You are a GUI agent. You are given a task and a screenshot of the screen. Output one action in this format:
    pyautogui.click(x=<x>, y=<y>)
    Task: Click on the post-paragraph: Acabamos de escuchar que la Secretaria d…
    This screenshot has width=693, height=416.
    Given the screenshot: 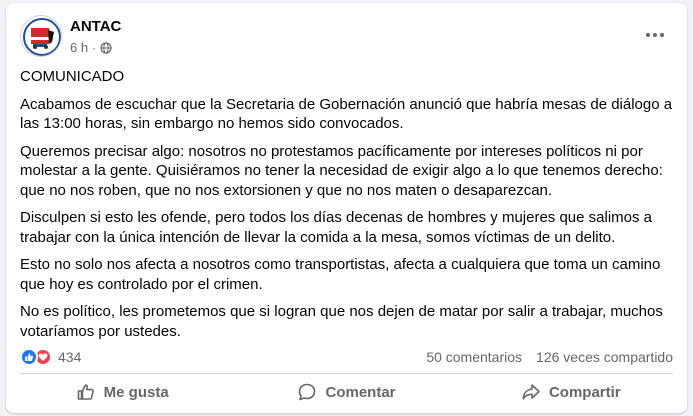 What is the action you would take?
    pyautogui.click(x=346, y=114)
    